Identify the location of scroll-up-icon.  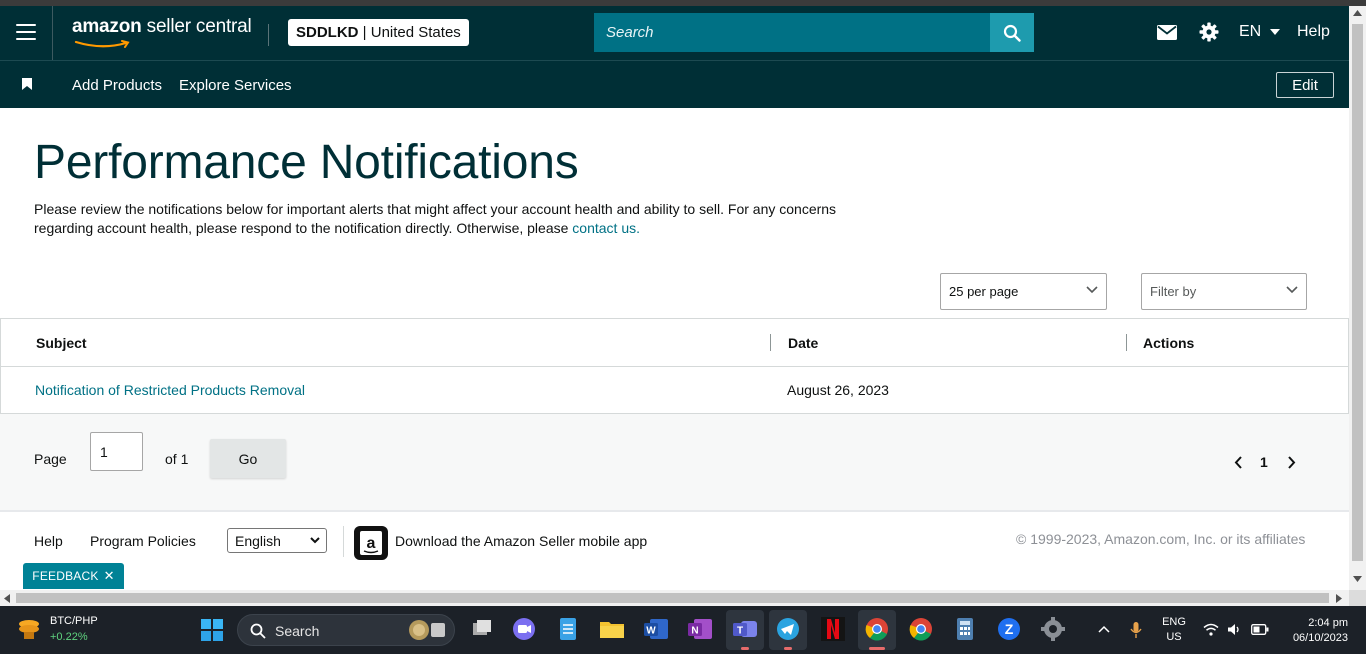
(1357, 13).